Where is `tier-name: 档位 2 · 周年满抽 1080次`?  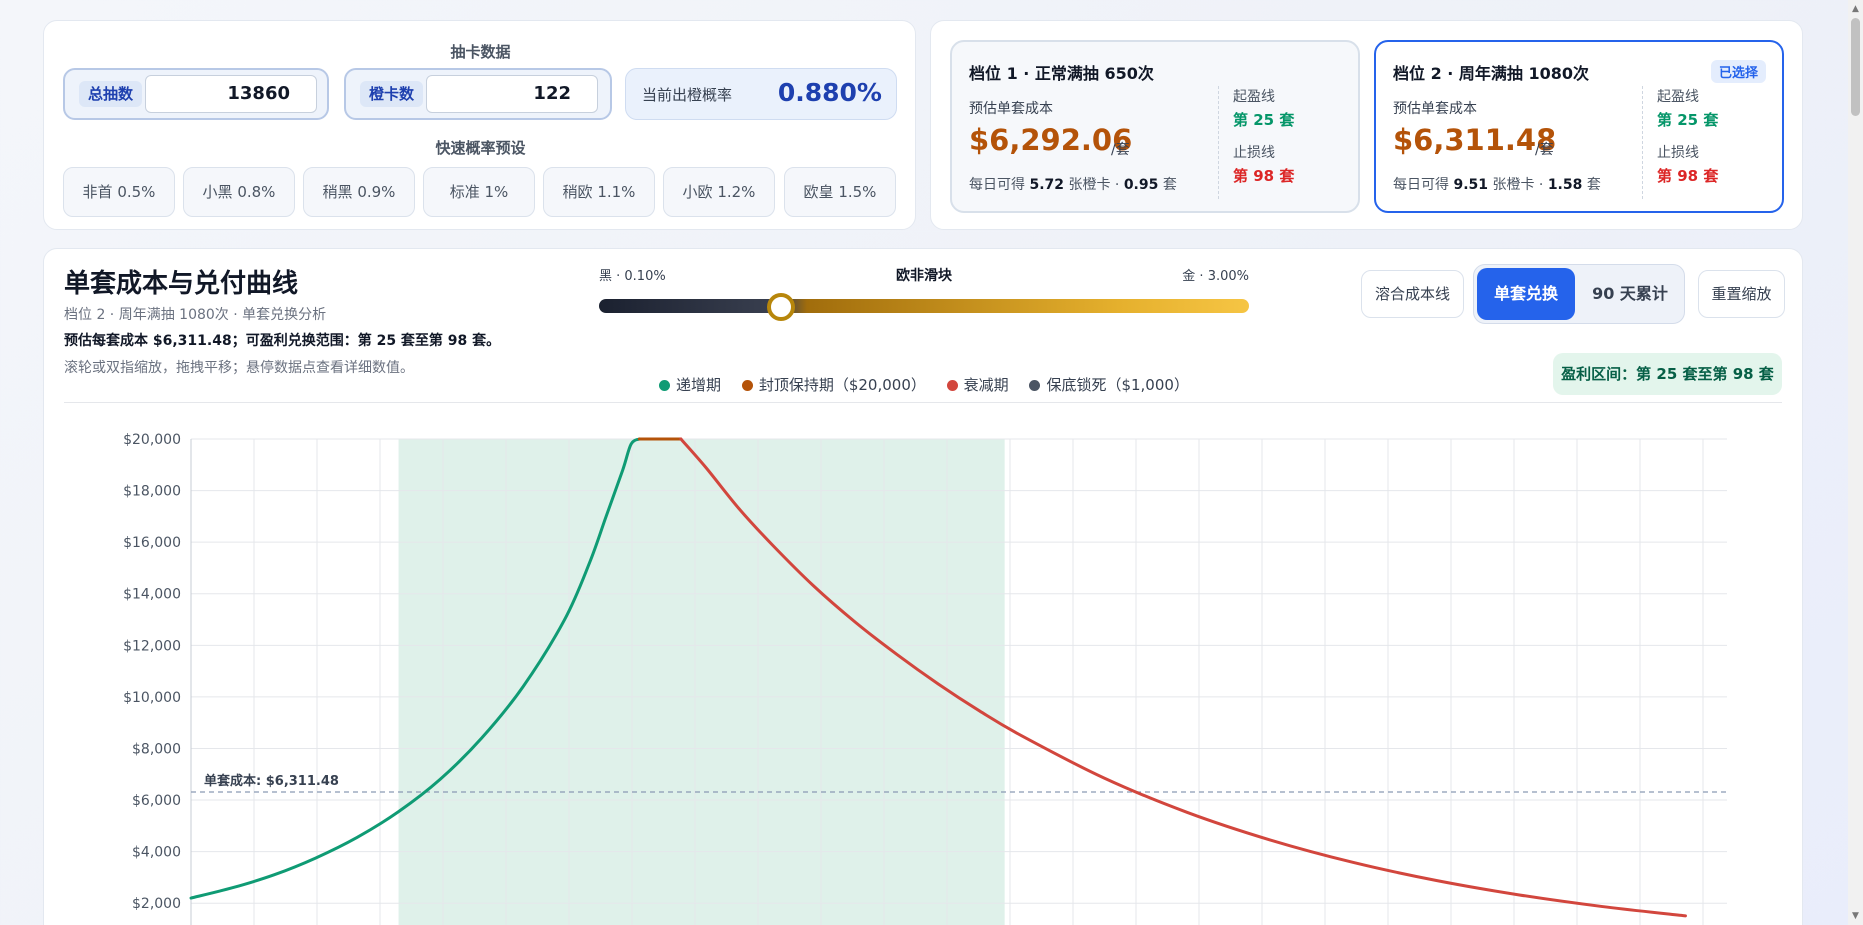 tier-name: 档位 2 · 周年满抽 1080次 is located at coordinates (1491, 73).